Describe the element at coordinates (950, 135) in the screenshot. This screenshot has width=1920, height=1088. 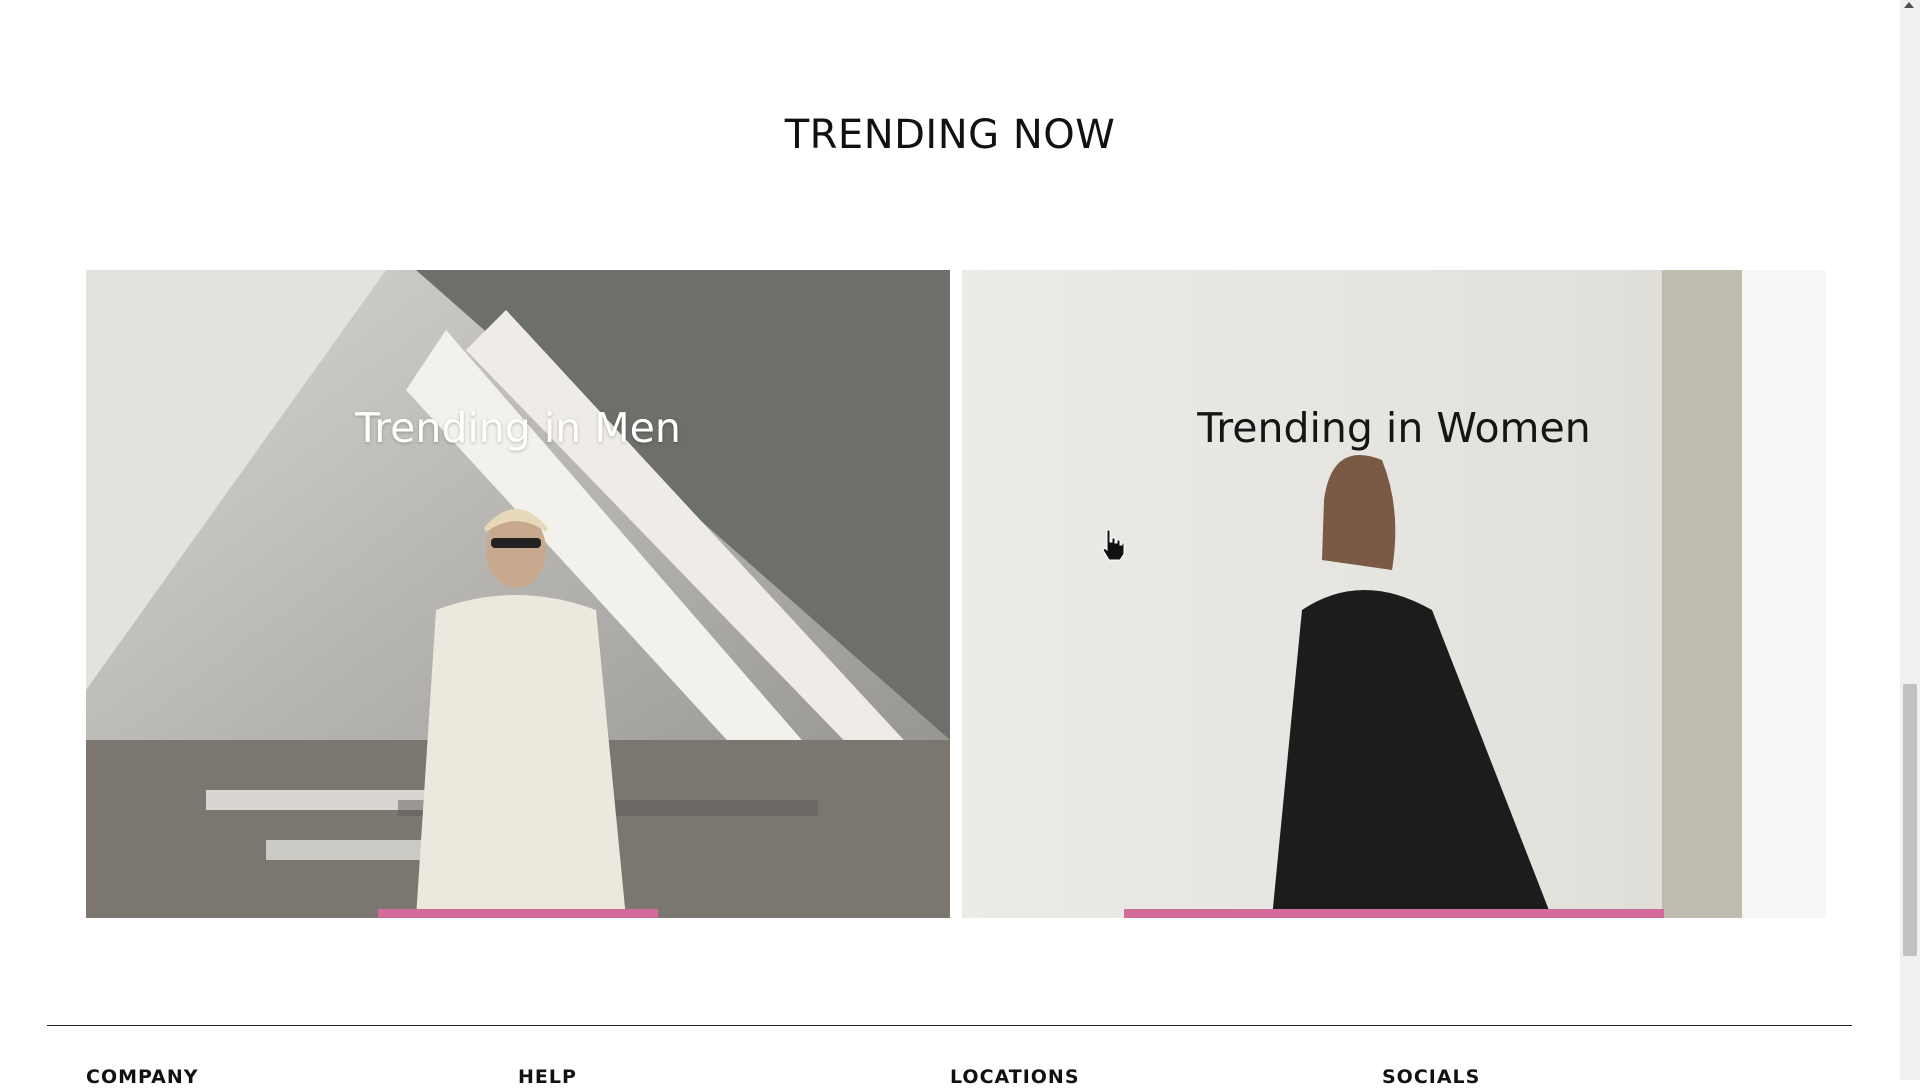
I see `section-title: TRENDING NOW` at that location.